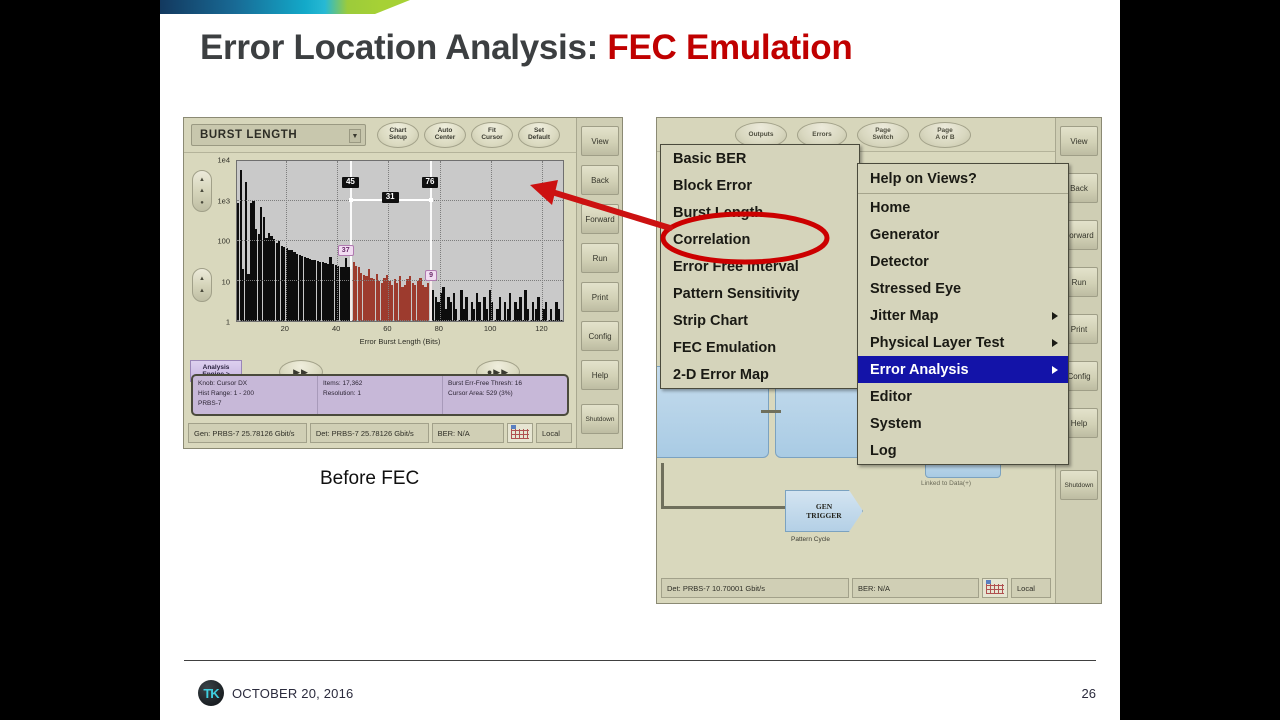 This screenshot has height=720, width=1280. What do you see at coordinates (342, 394) in the screenshot?
I see `status-resolution: Resolution: 1` at bounding box center [342, 394].